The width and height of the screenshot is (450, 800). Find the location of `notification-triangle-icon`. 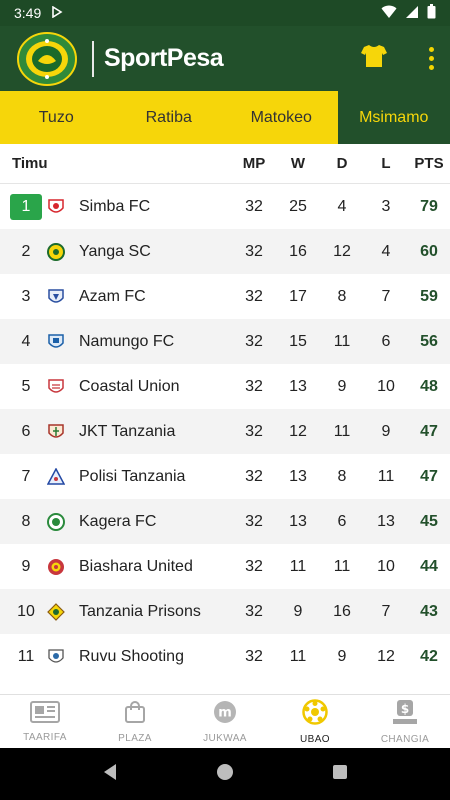

notification-triangle-icon is located at coordinates (57, 13).